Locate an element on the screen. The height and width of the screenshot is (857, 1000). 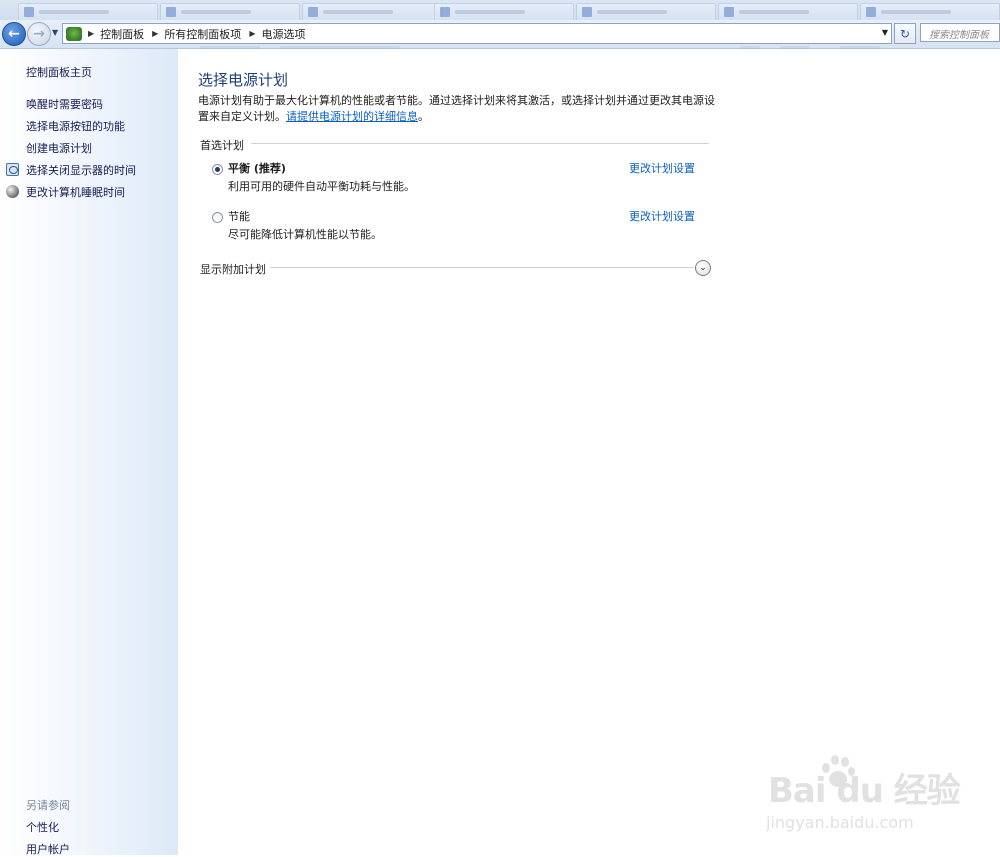
taskbar-strip is located at coordinates (500, 11).